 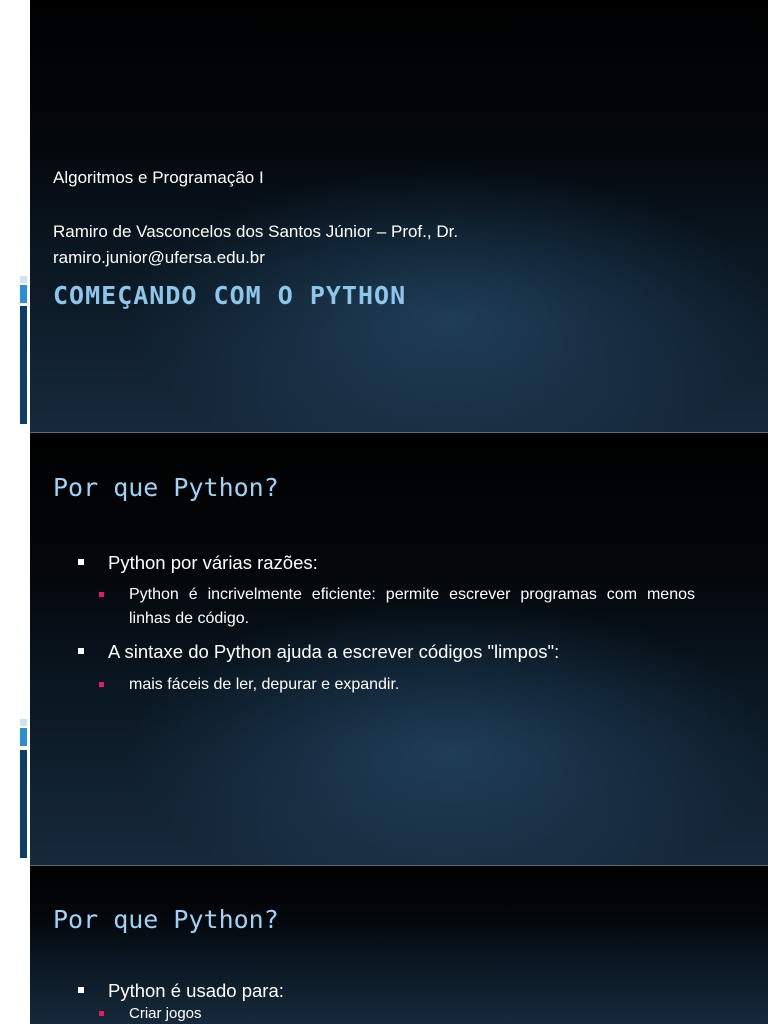 I want to click on slide-3-title: Por que Python?, so click(x=166, y=919).